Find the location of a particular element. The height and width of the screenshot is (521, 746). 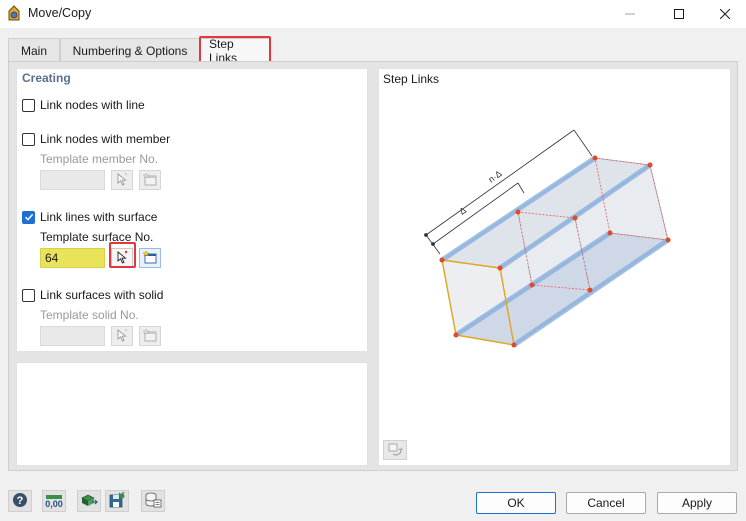

pick-member-button is located at coordinates (122, 180).